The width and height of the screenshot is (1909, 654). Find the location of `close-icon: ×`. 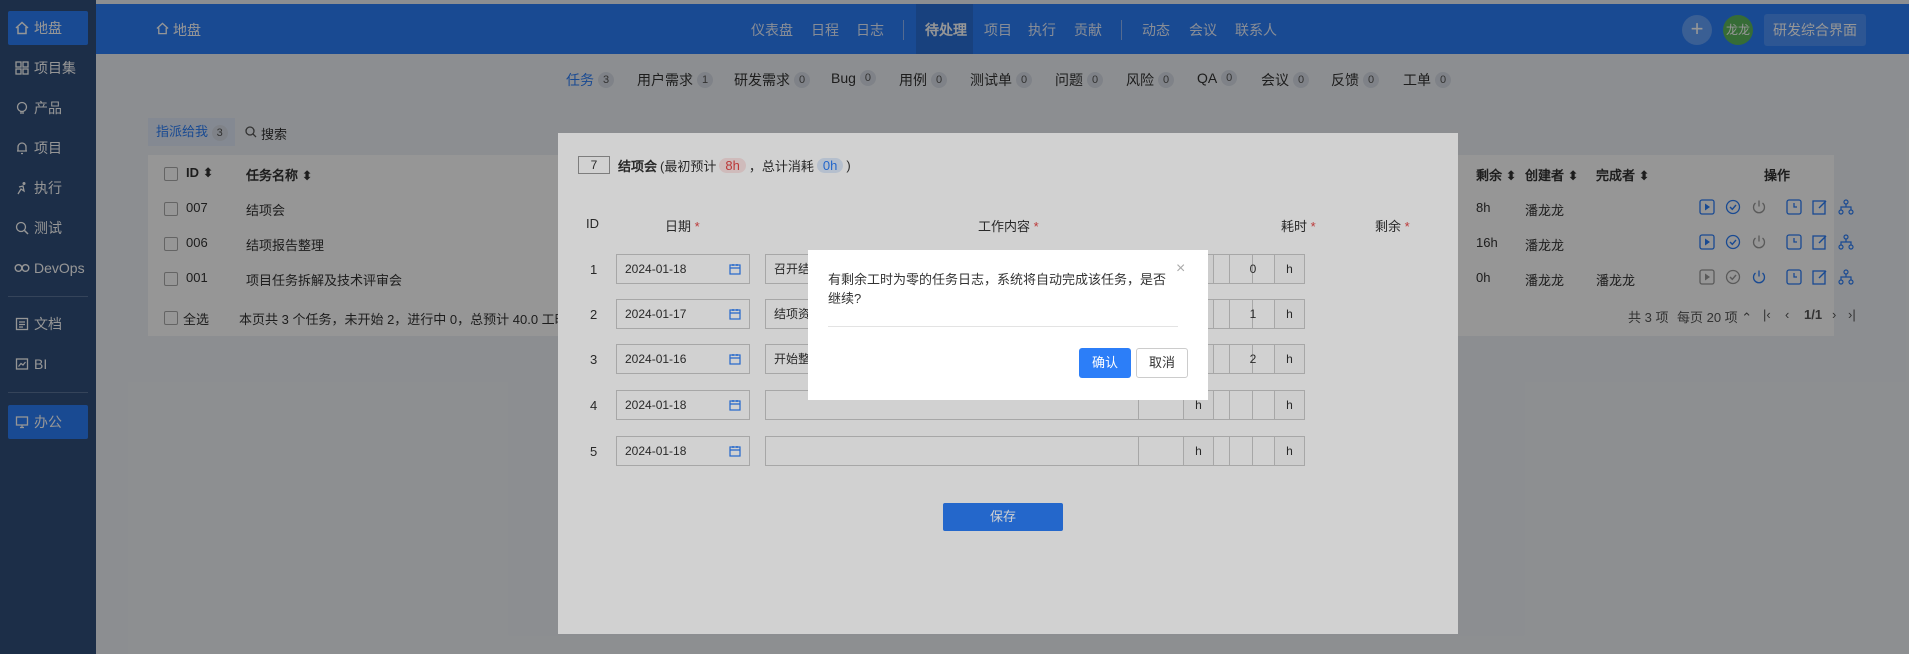

close-icon: × is located at coordinates (1180, 269).